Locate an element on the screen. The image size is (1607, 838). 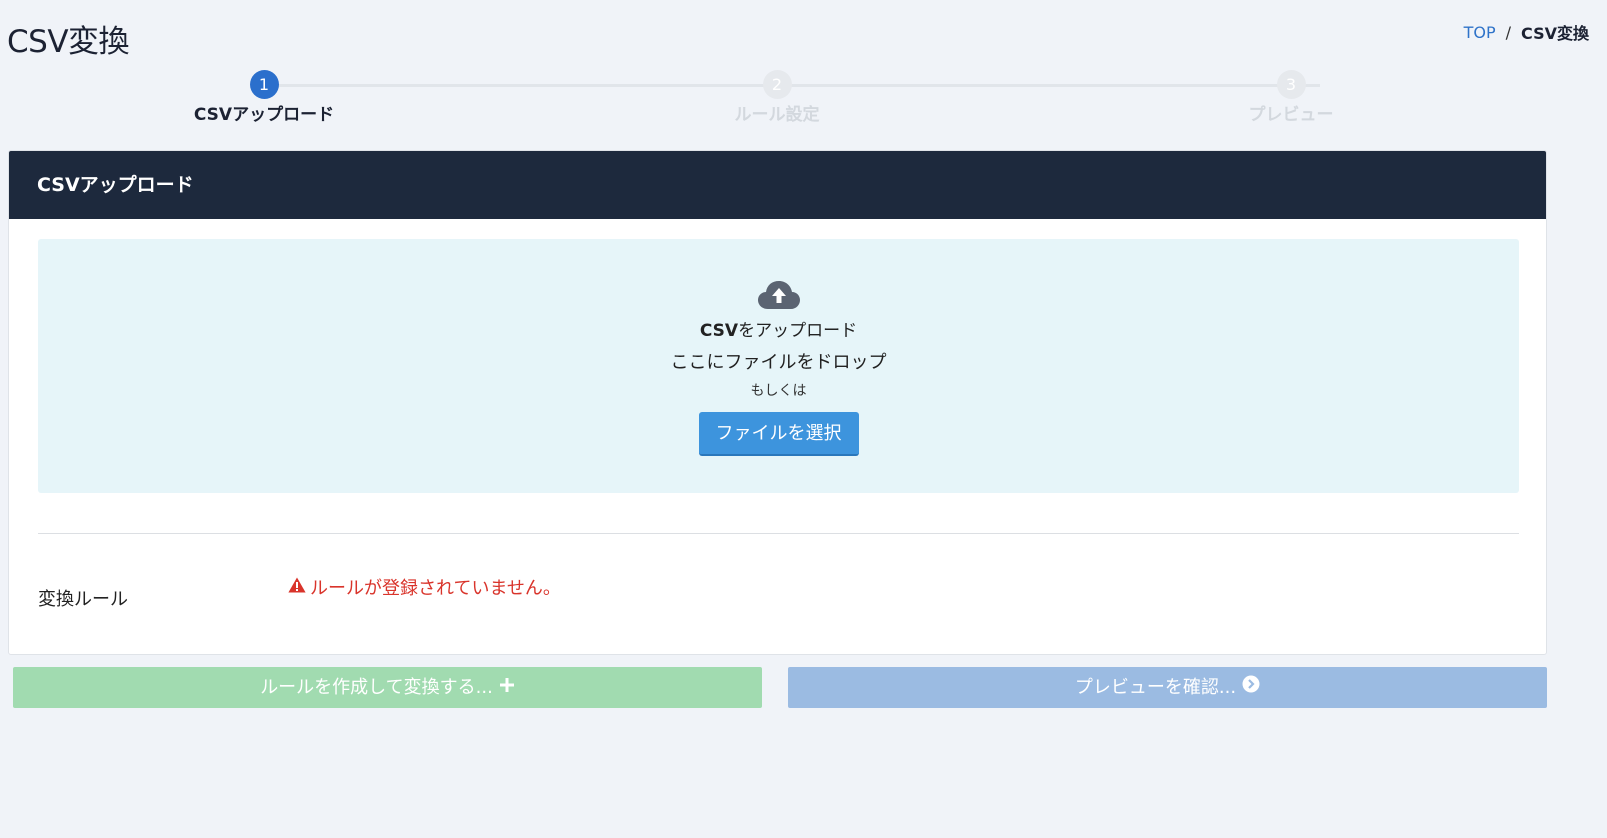
select-file-button: ファイルを選択 is located at coordinates (778, 434).